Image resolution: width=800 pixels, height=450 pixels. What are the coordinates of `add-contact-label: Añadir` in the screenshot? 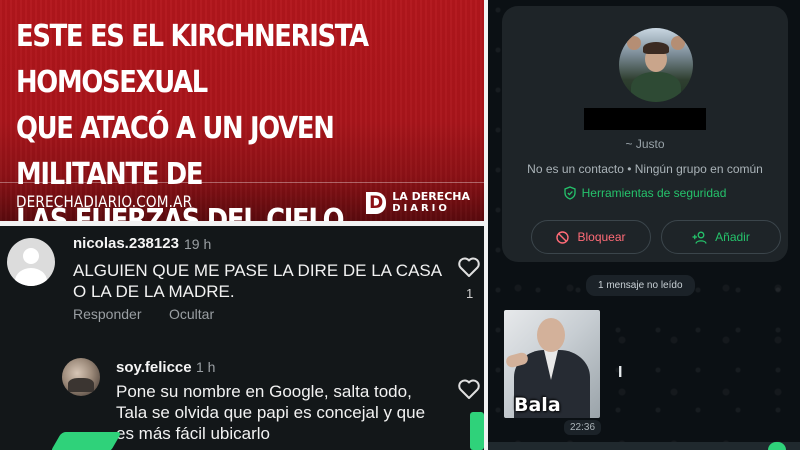 It's located at (732, 237).